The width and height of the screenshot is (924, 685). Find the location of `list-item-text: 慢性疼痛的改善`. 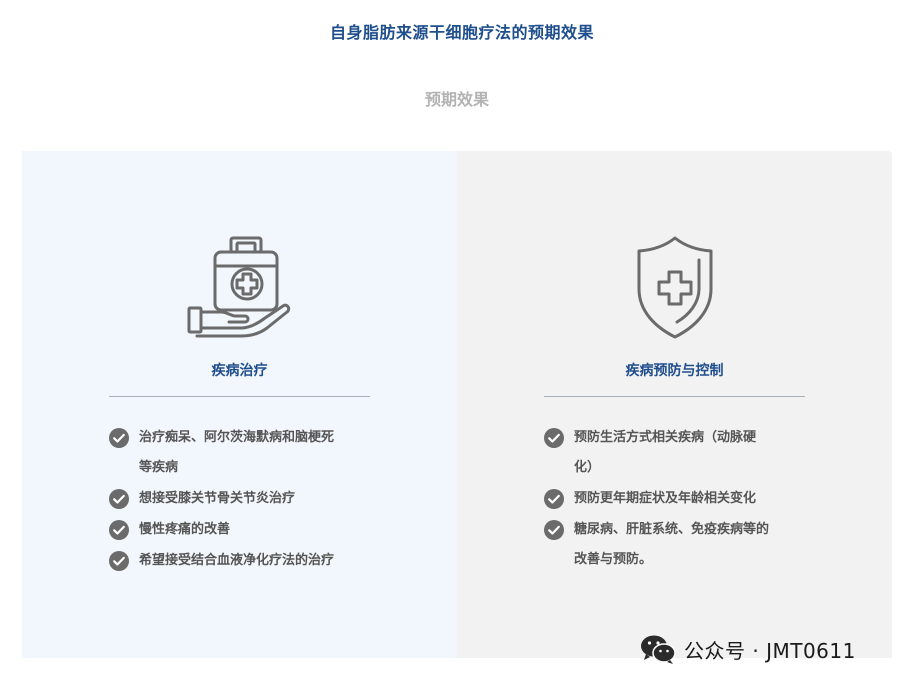

list-item-text: 慢性疼痛的改善 is located at coordinates (185, 529).